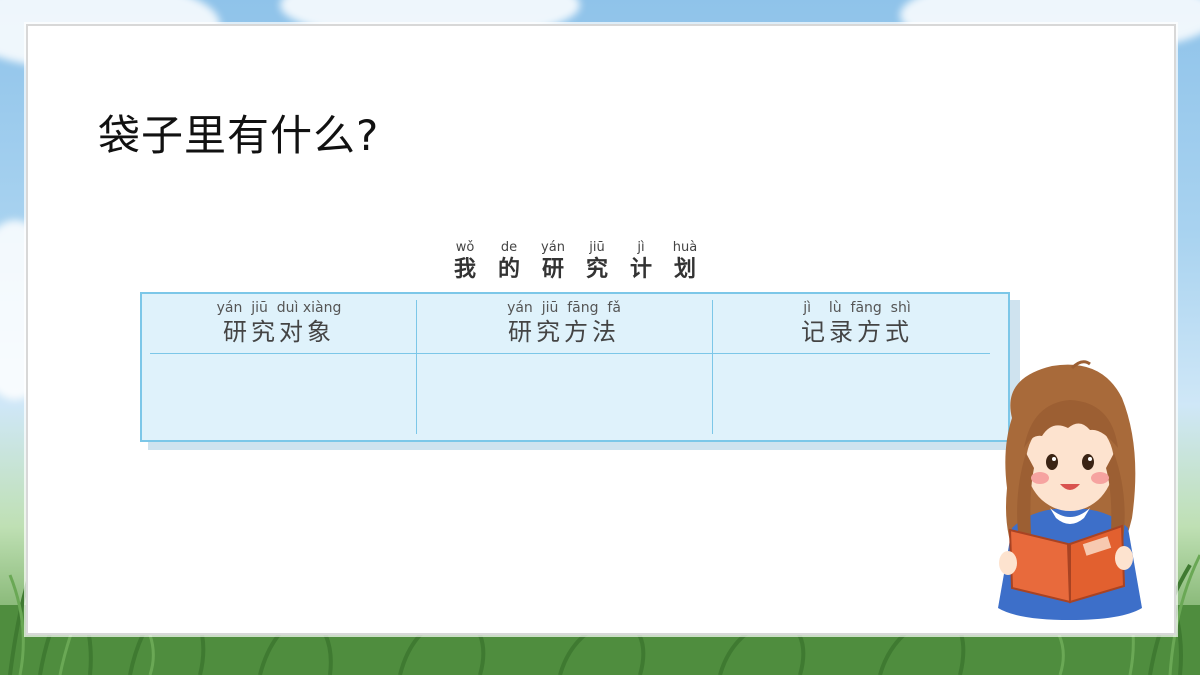 The image size is (1200, 675). I want to click on heading-char: huà 划, so click(685, 262).